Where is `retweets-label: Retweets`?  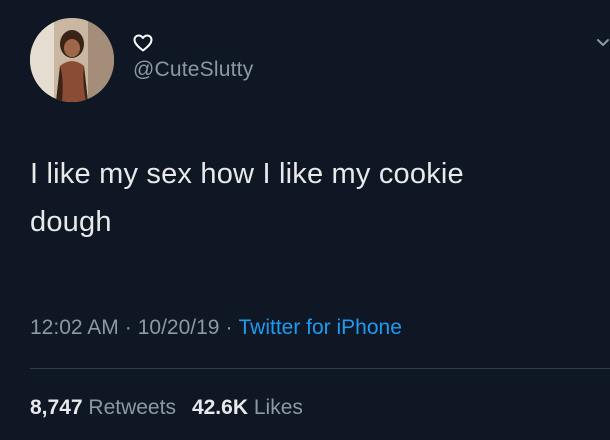
retweets-label: Retweets is located at coordinates (132, 407).